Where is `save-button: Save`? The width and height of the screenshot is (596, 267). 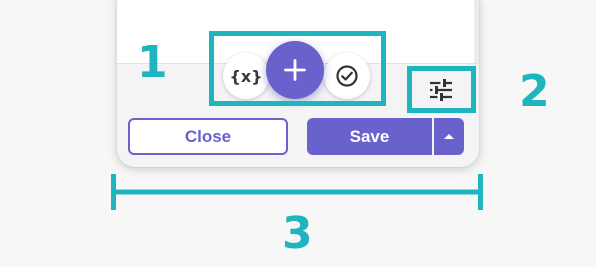 save-button: Save is located at coordinates (369, 136).